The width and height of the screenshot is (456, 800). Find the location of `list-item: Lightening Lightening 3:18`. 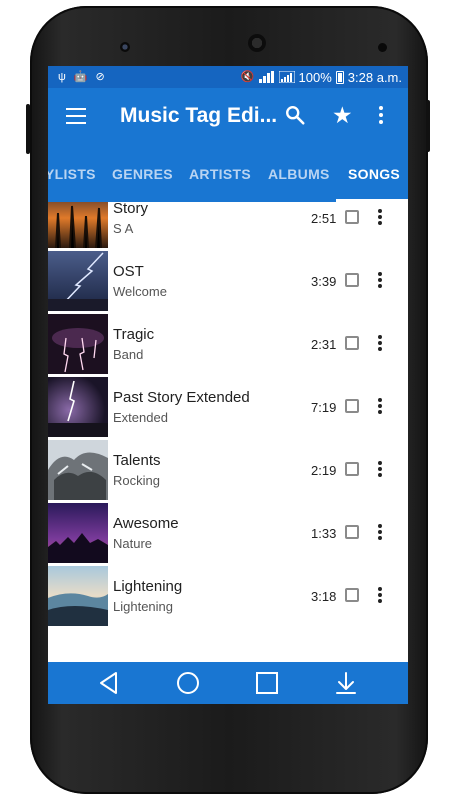

list-item: Lightening Lightening 3:18 is located at coordinates (228, 597).